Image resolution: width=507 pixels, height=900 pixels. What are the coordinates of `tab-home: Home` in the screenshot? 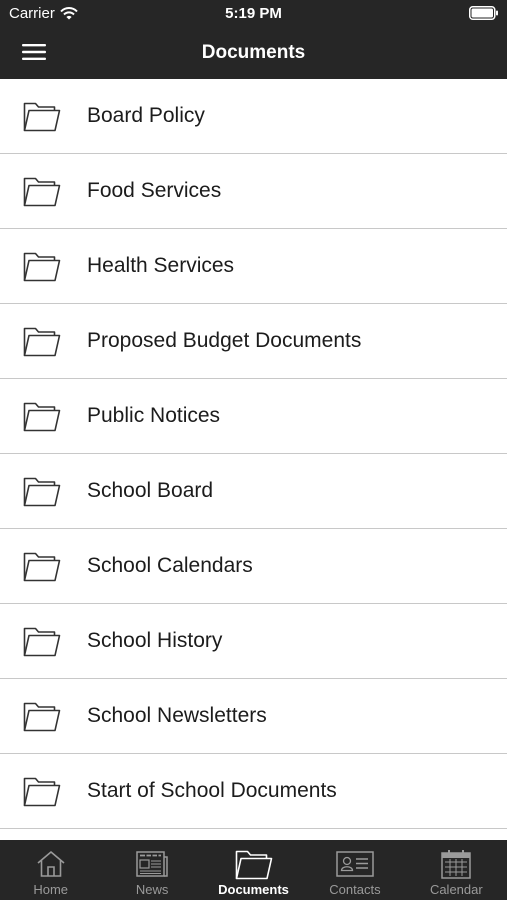 It's located at (50, 870).